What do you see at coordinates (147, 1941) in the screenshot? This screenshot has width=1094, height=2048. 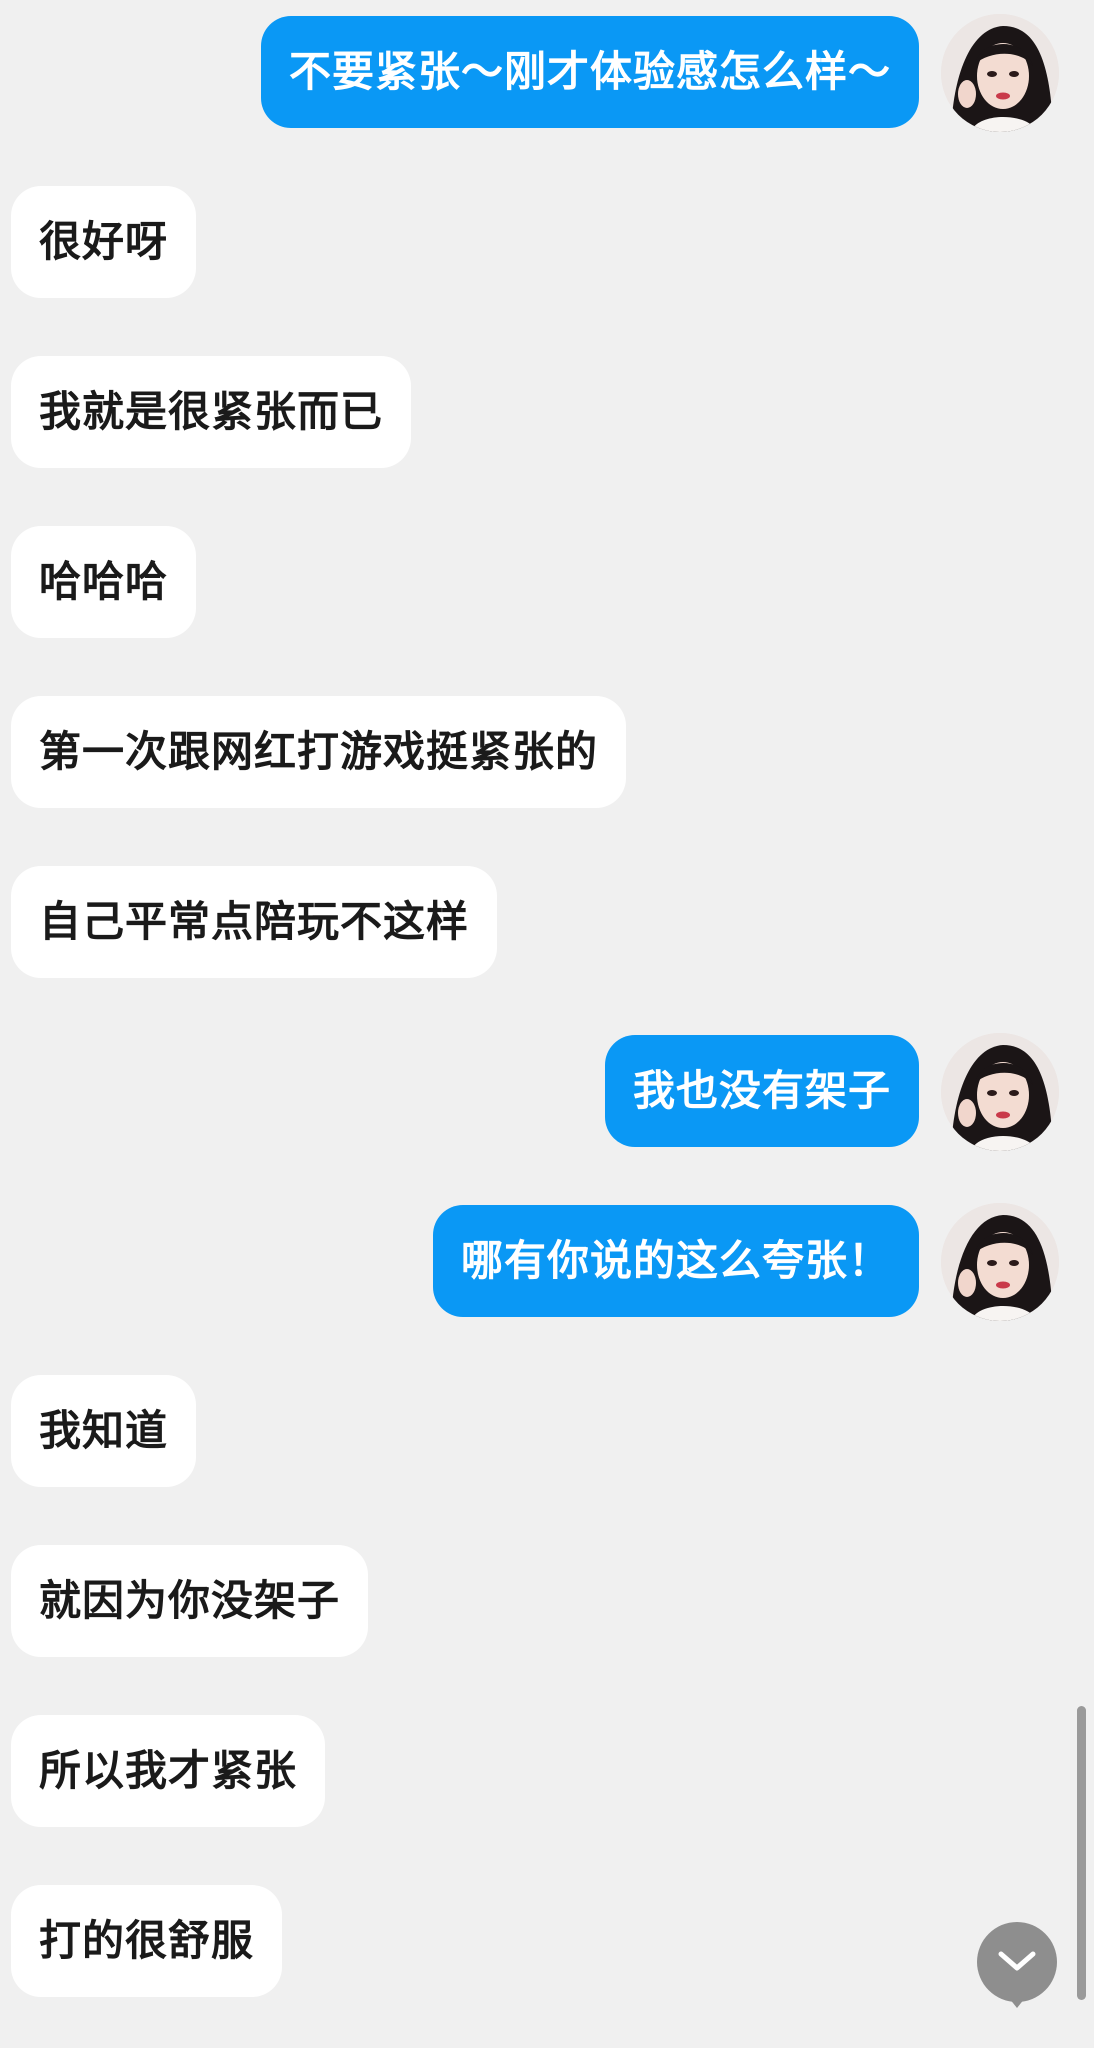 I see `incoming-message-bubble: 打的很舒服` at bounding box center [147, 1941].